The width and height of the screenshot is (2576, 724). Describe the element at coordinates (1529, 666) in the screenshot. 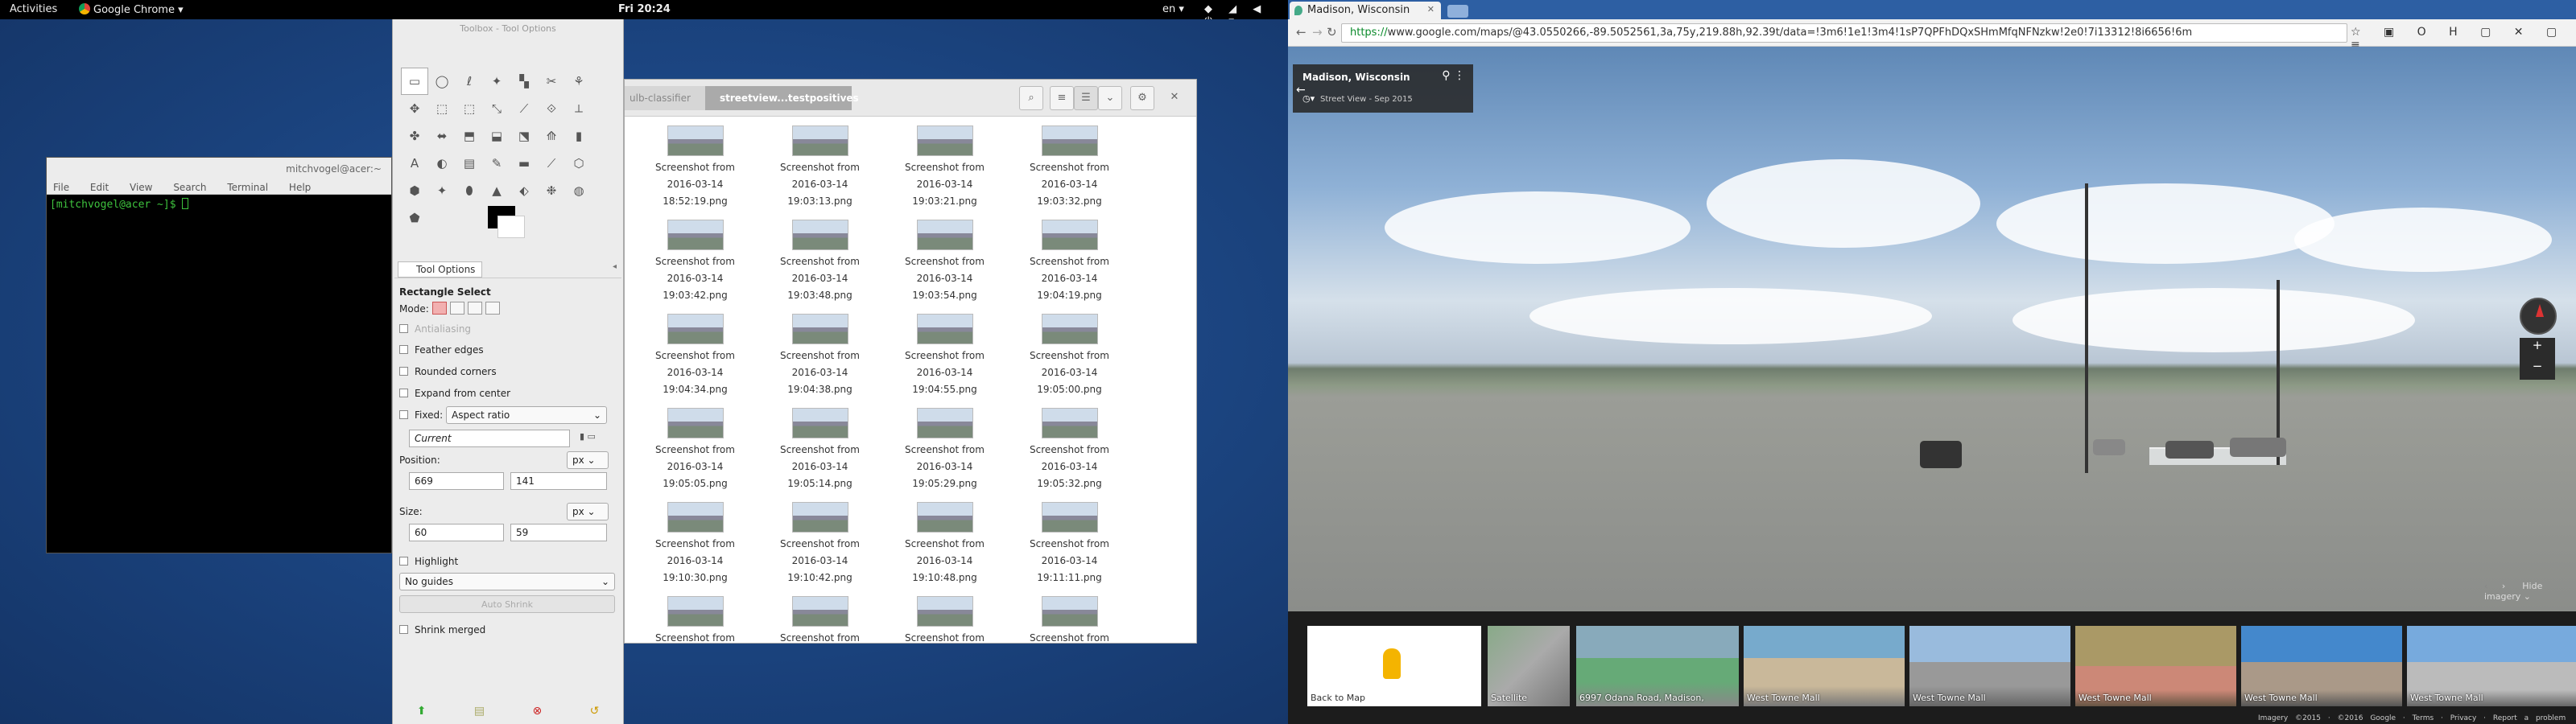

I see `thumb-satellite: Satellite` at that location.